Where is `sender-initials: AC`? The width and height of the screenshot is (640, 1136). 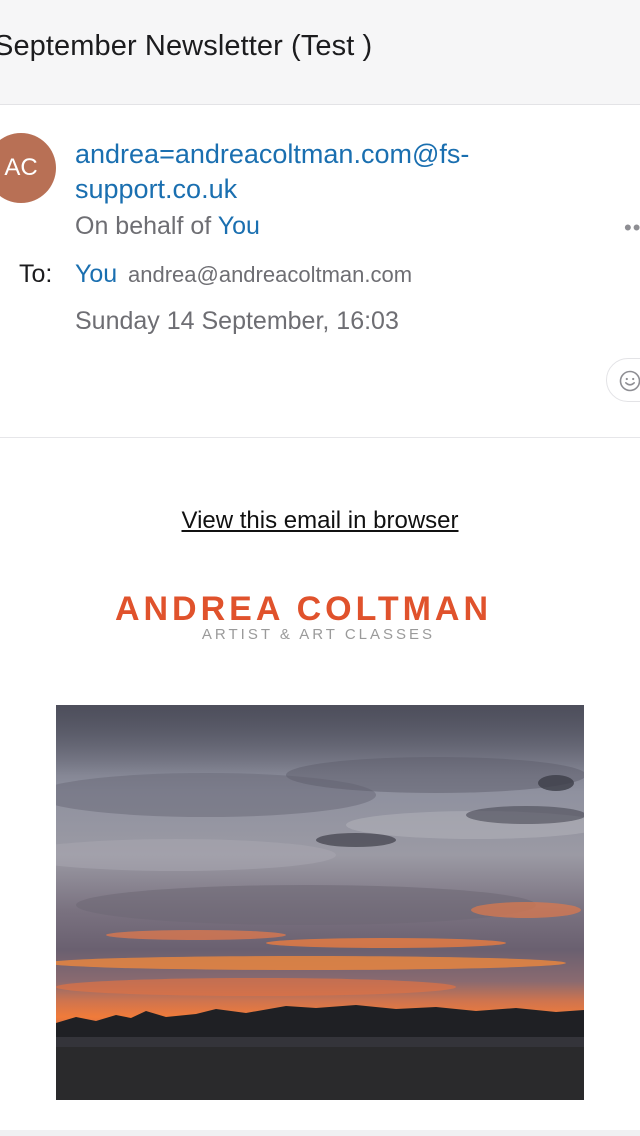
sender-initials: AC is located at coordinates (21, 167).